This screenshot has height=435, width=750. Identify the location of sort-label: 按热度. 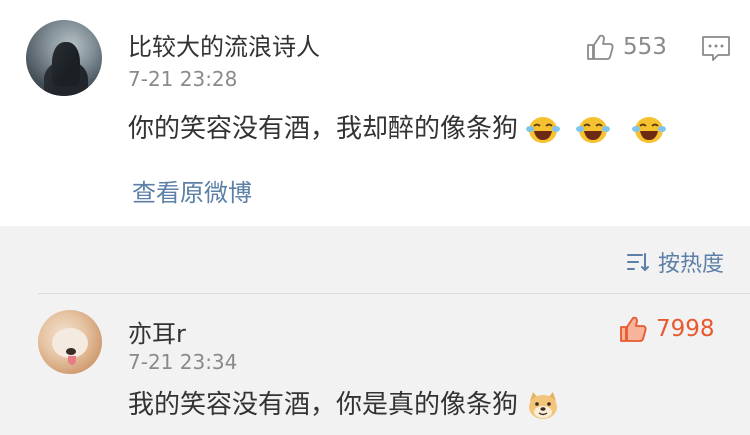
(690, 264).